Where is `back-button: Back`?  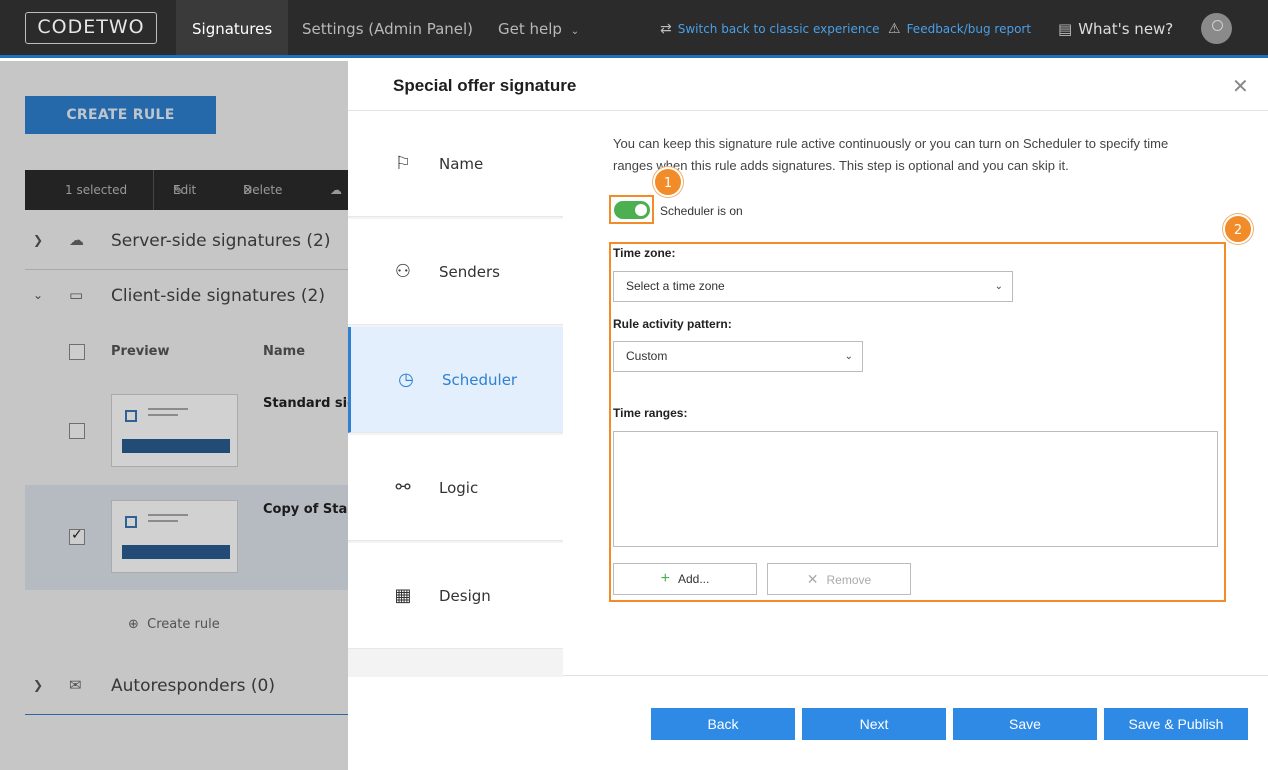 back-button: Back is located at coordinates (723, 724).